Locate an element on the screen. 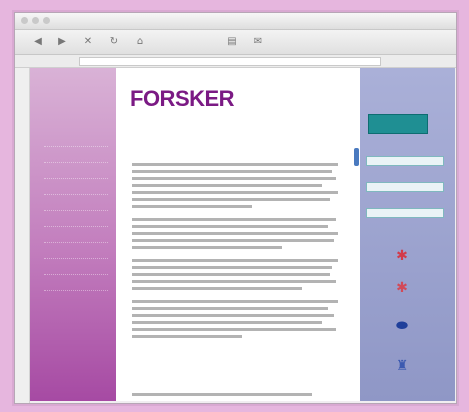 The height and width of the screenshot is (412, 469). close-icon is located at coordinates (24, 20).